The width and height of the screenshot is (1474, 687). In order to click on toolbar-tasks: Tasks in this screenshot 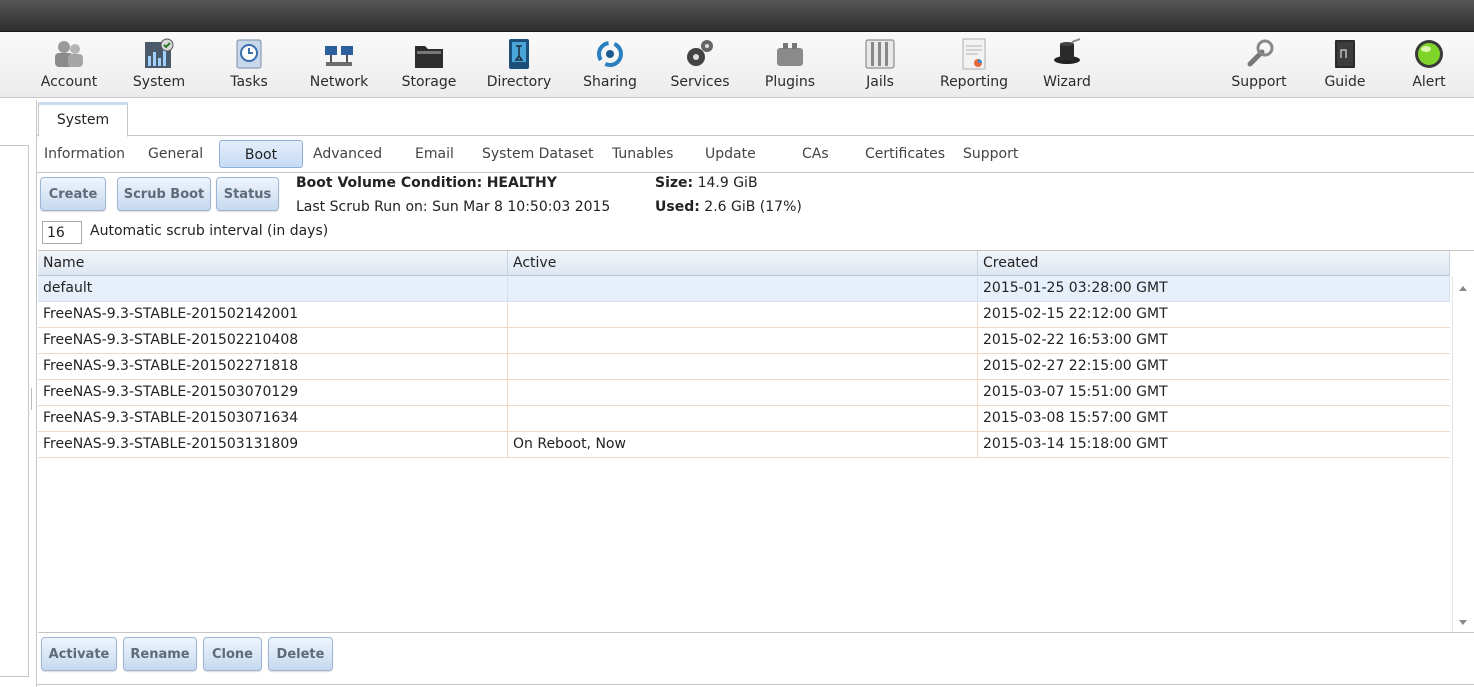, I will do `click(249, 67)`.